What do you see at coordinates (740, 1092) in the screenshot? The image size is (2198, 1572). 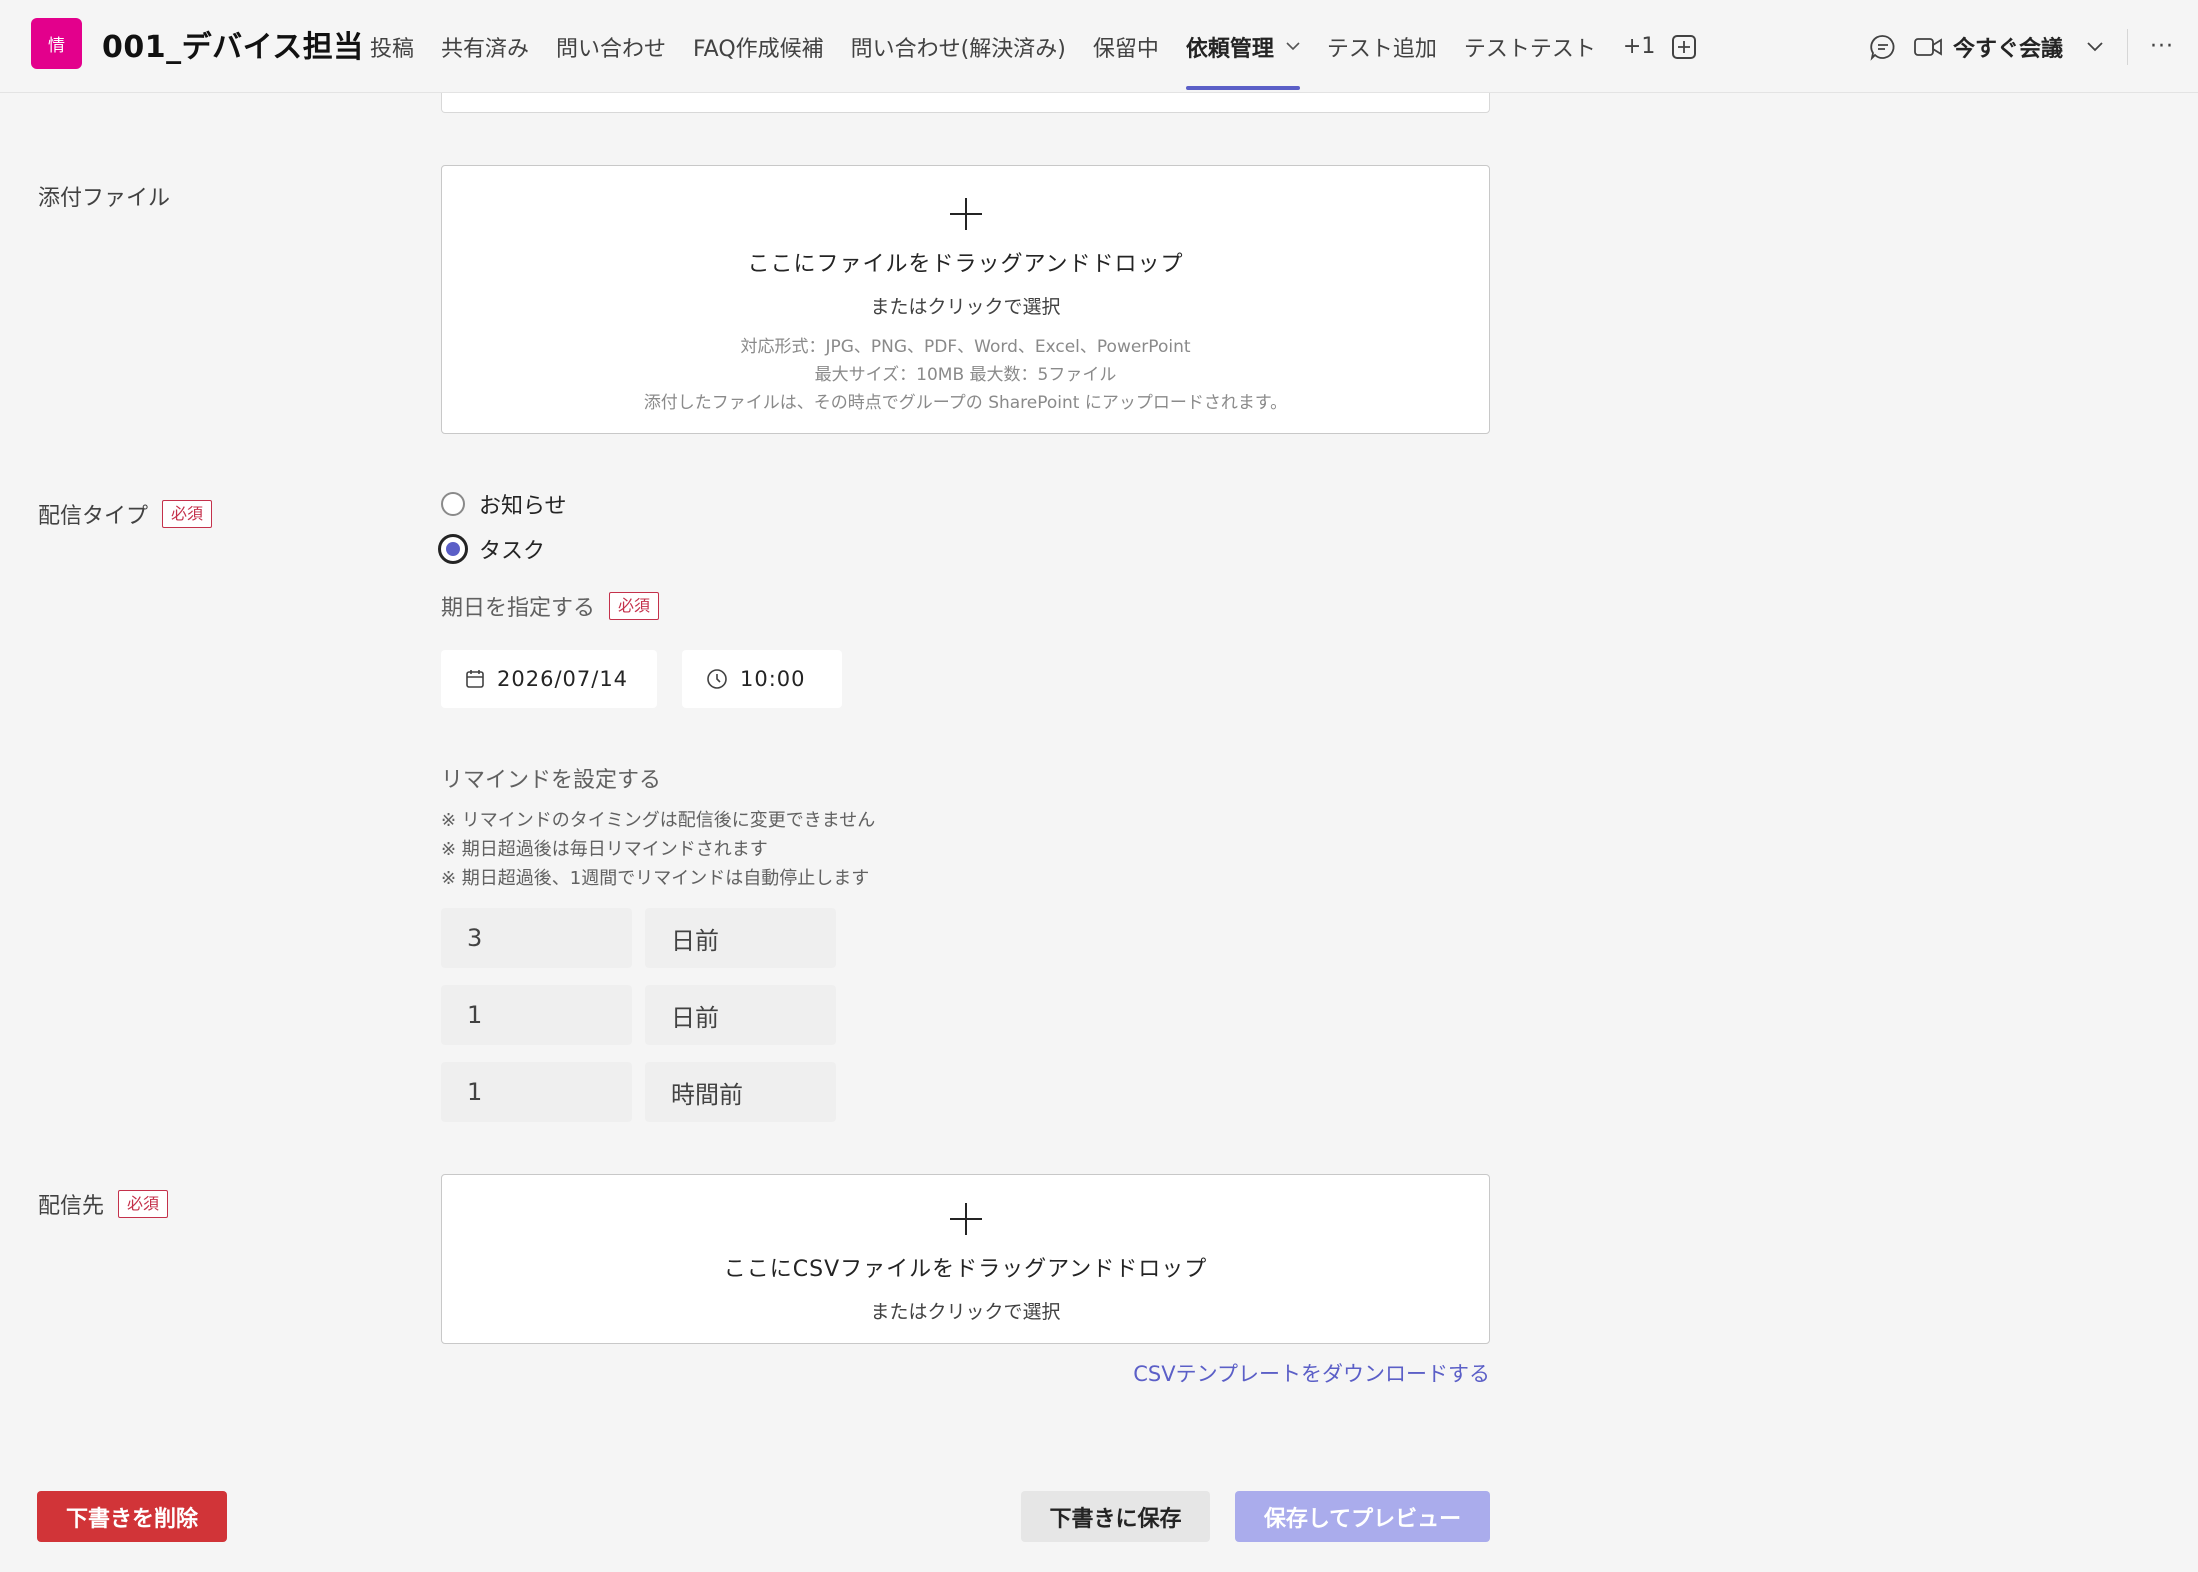 I see `reminder-unit-select: 時間前` at bounding box center [740, 1092].